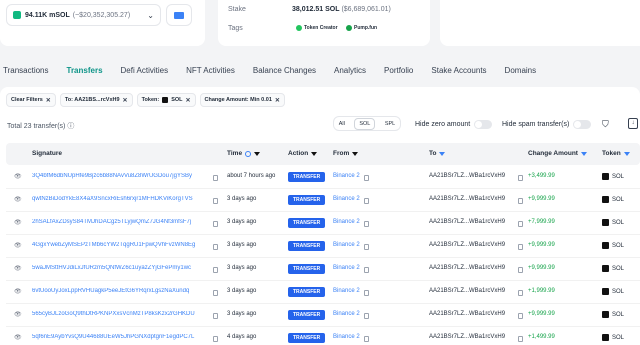  What do you see at coordinates (284, 70) in the screenshot?
I see `tab-balance-changes: Balance Changes` at bounding box center [284, 70].